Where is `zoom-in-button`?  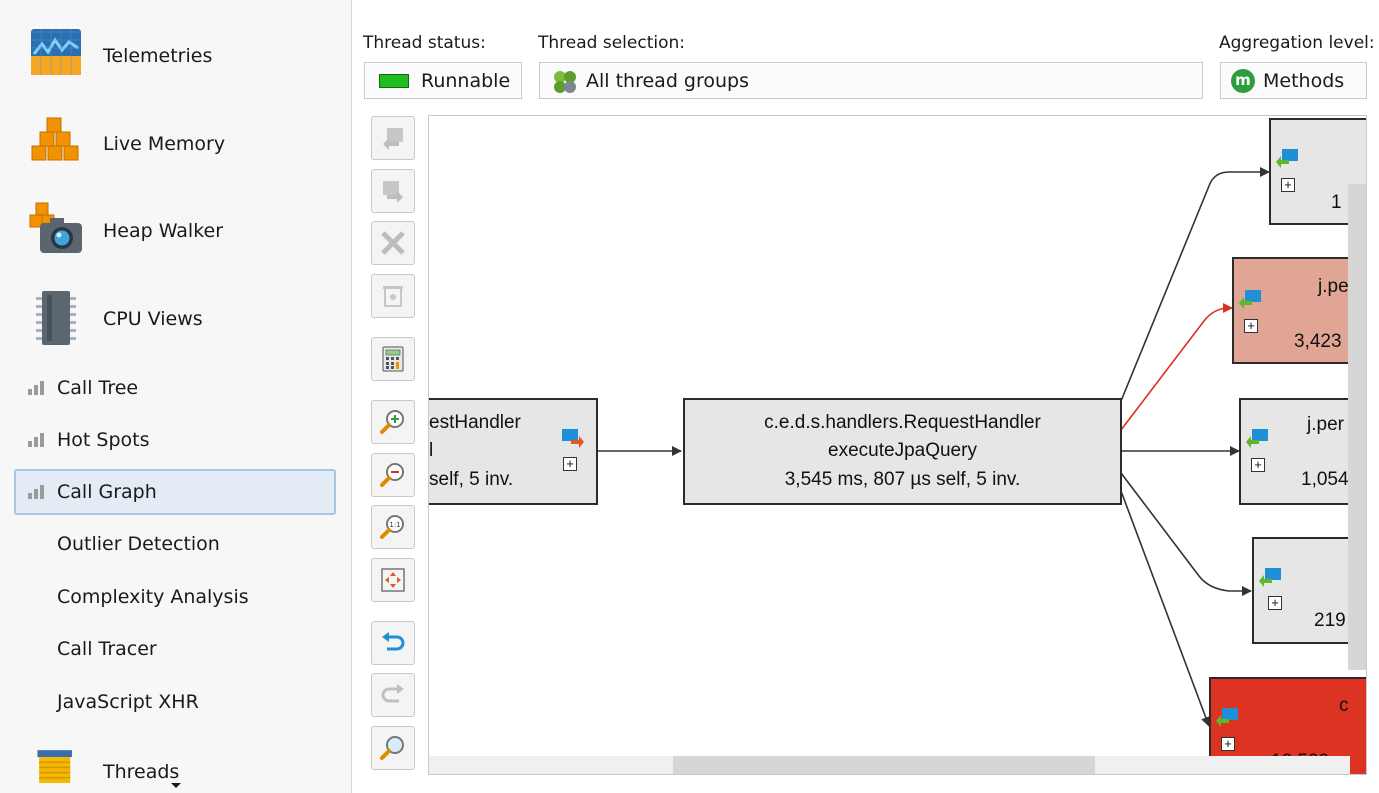
zoom-in-button is located at coordinates (393, 422).